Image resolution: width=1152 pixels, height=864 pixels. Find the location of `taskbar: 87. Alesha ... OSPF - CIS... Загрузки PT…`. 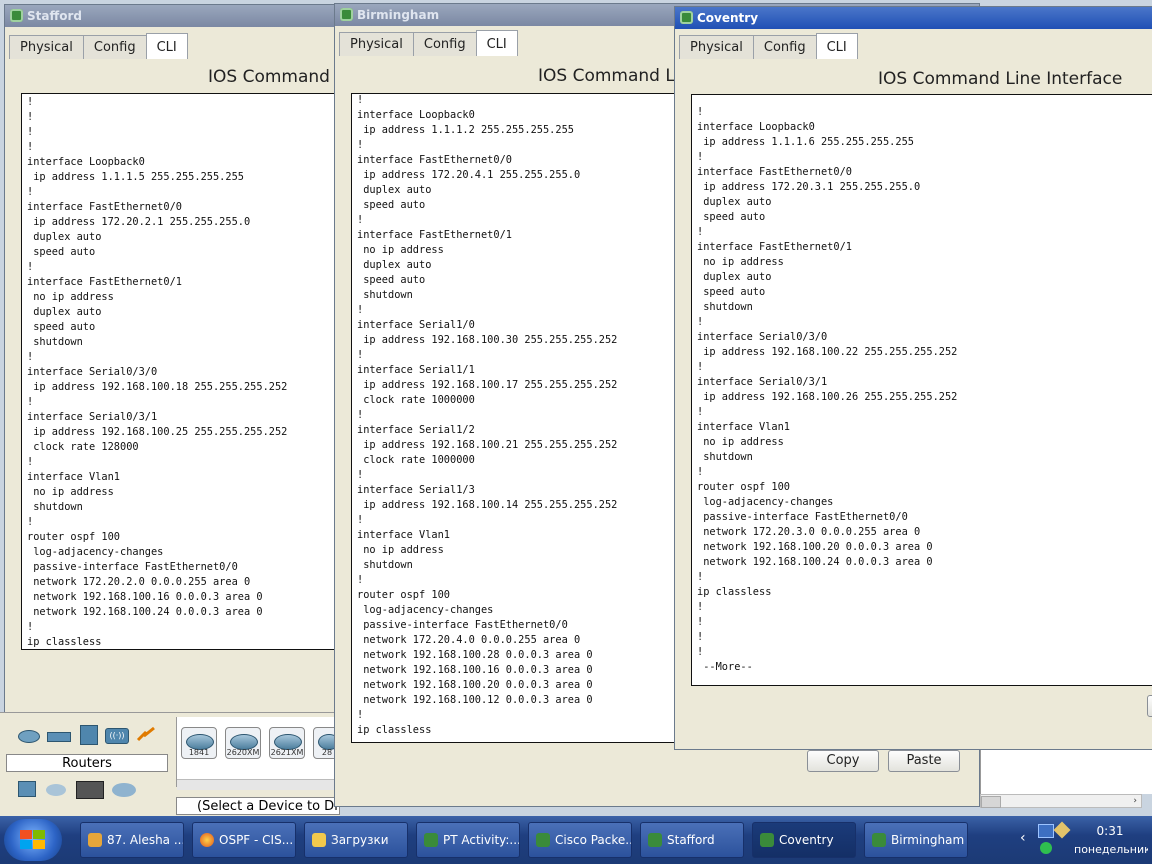

taskbar: 87. Alesha ... OSPF - CIS... Загрузки PT… is located at coordinates (576, 840).